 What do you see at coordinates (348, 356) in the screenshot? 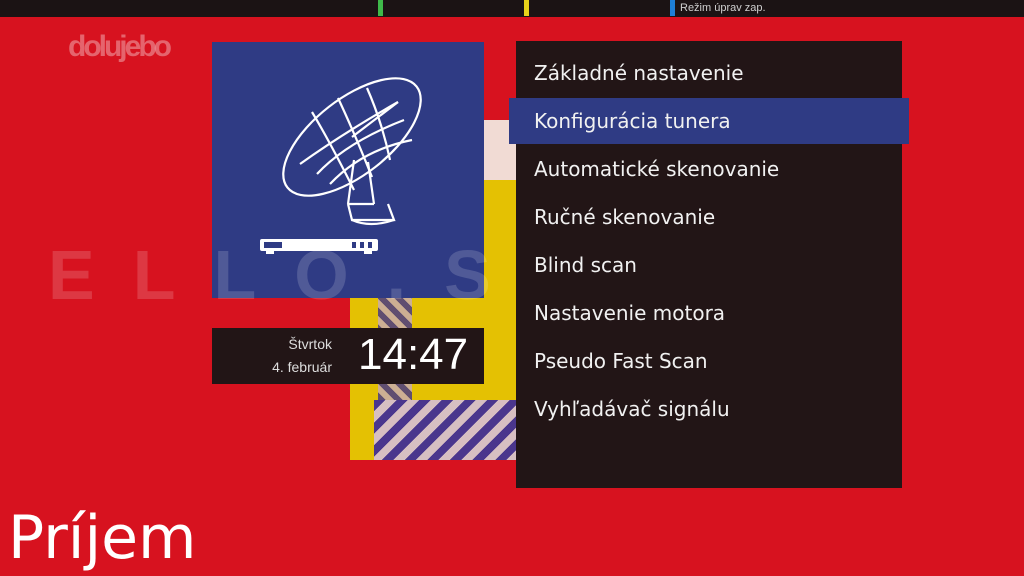
I see `clock-panel: Štvrtok 4. február 14:47` at bounding box center [348, 356].